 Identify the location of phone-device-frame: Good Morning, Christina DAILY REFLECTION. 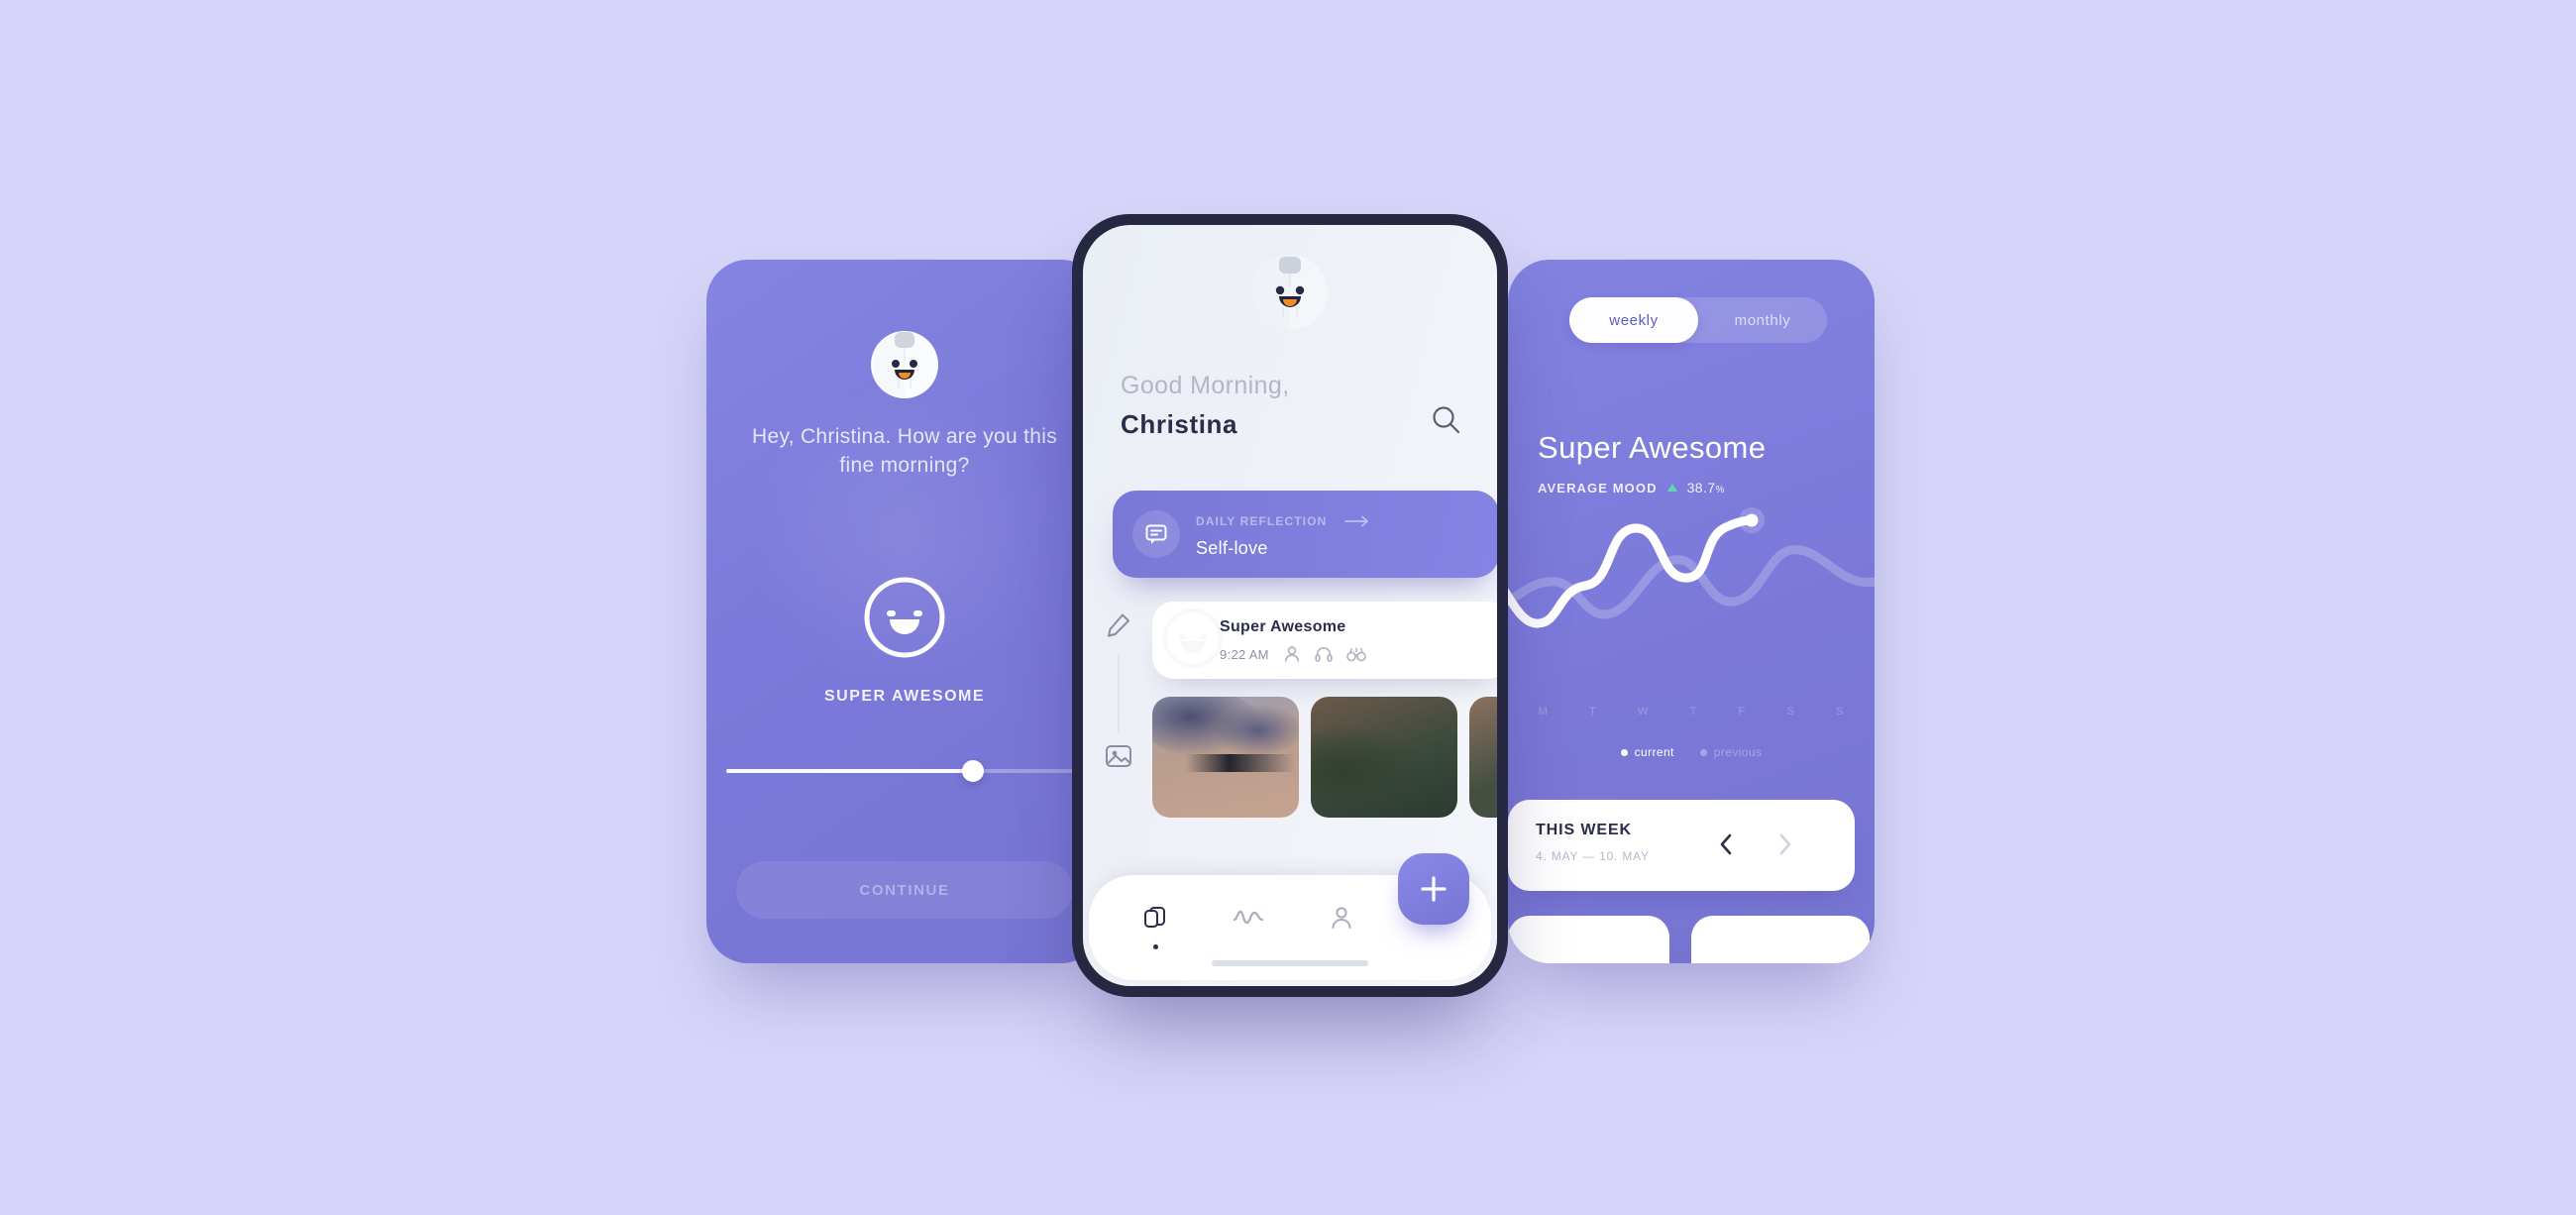
(1290, 605).